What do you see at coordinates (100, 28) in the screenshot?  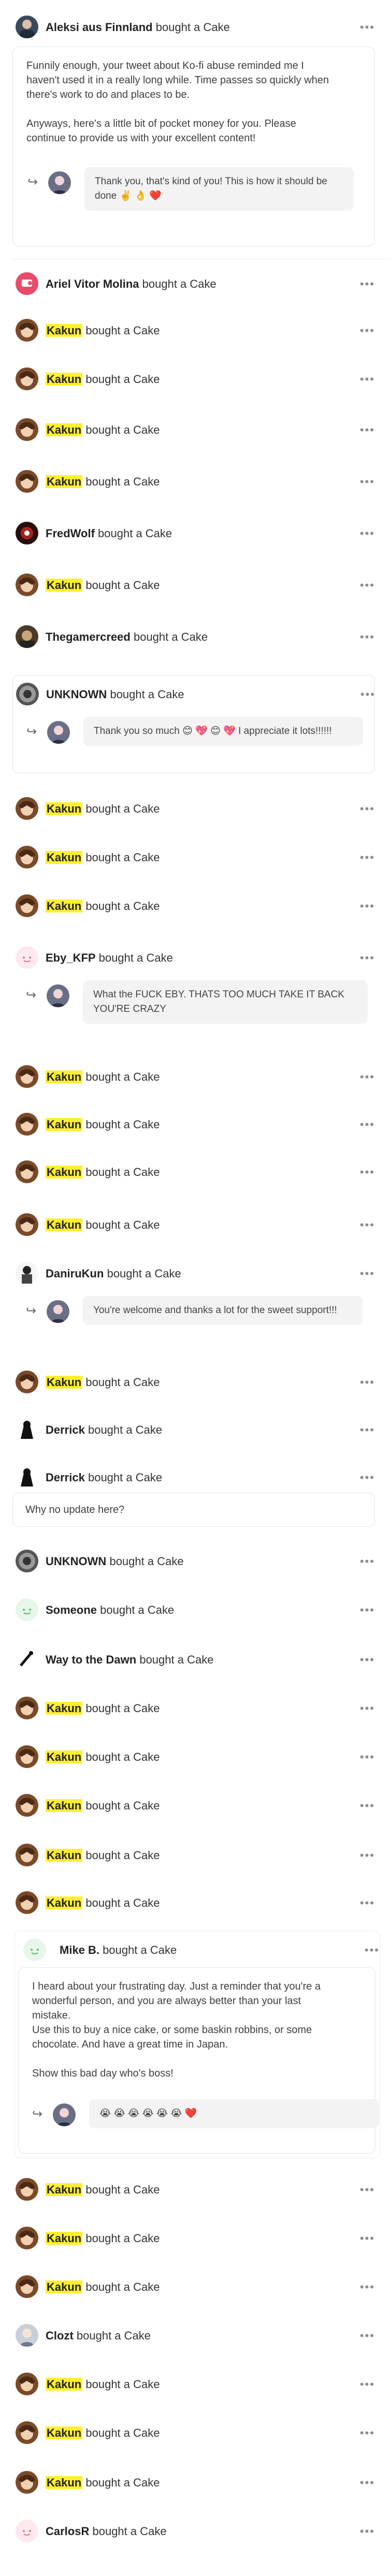 I see `supporter-name: Aleksi aus Finnland` at bounding box center [100, 28].